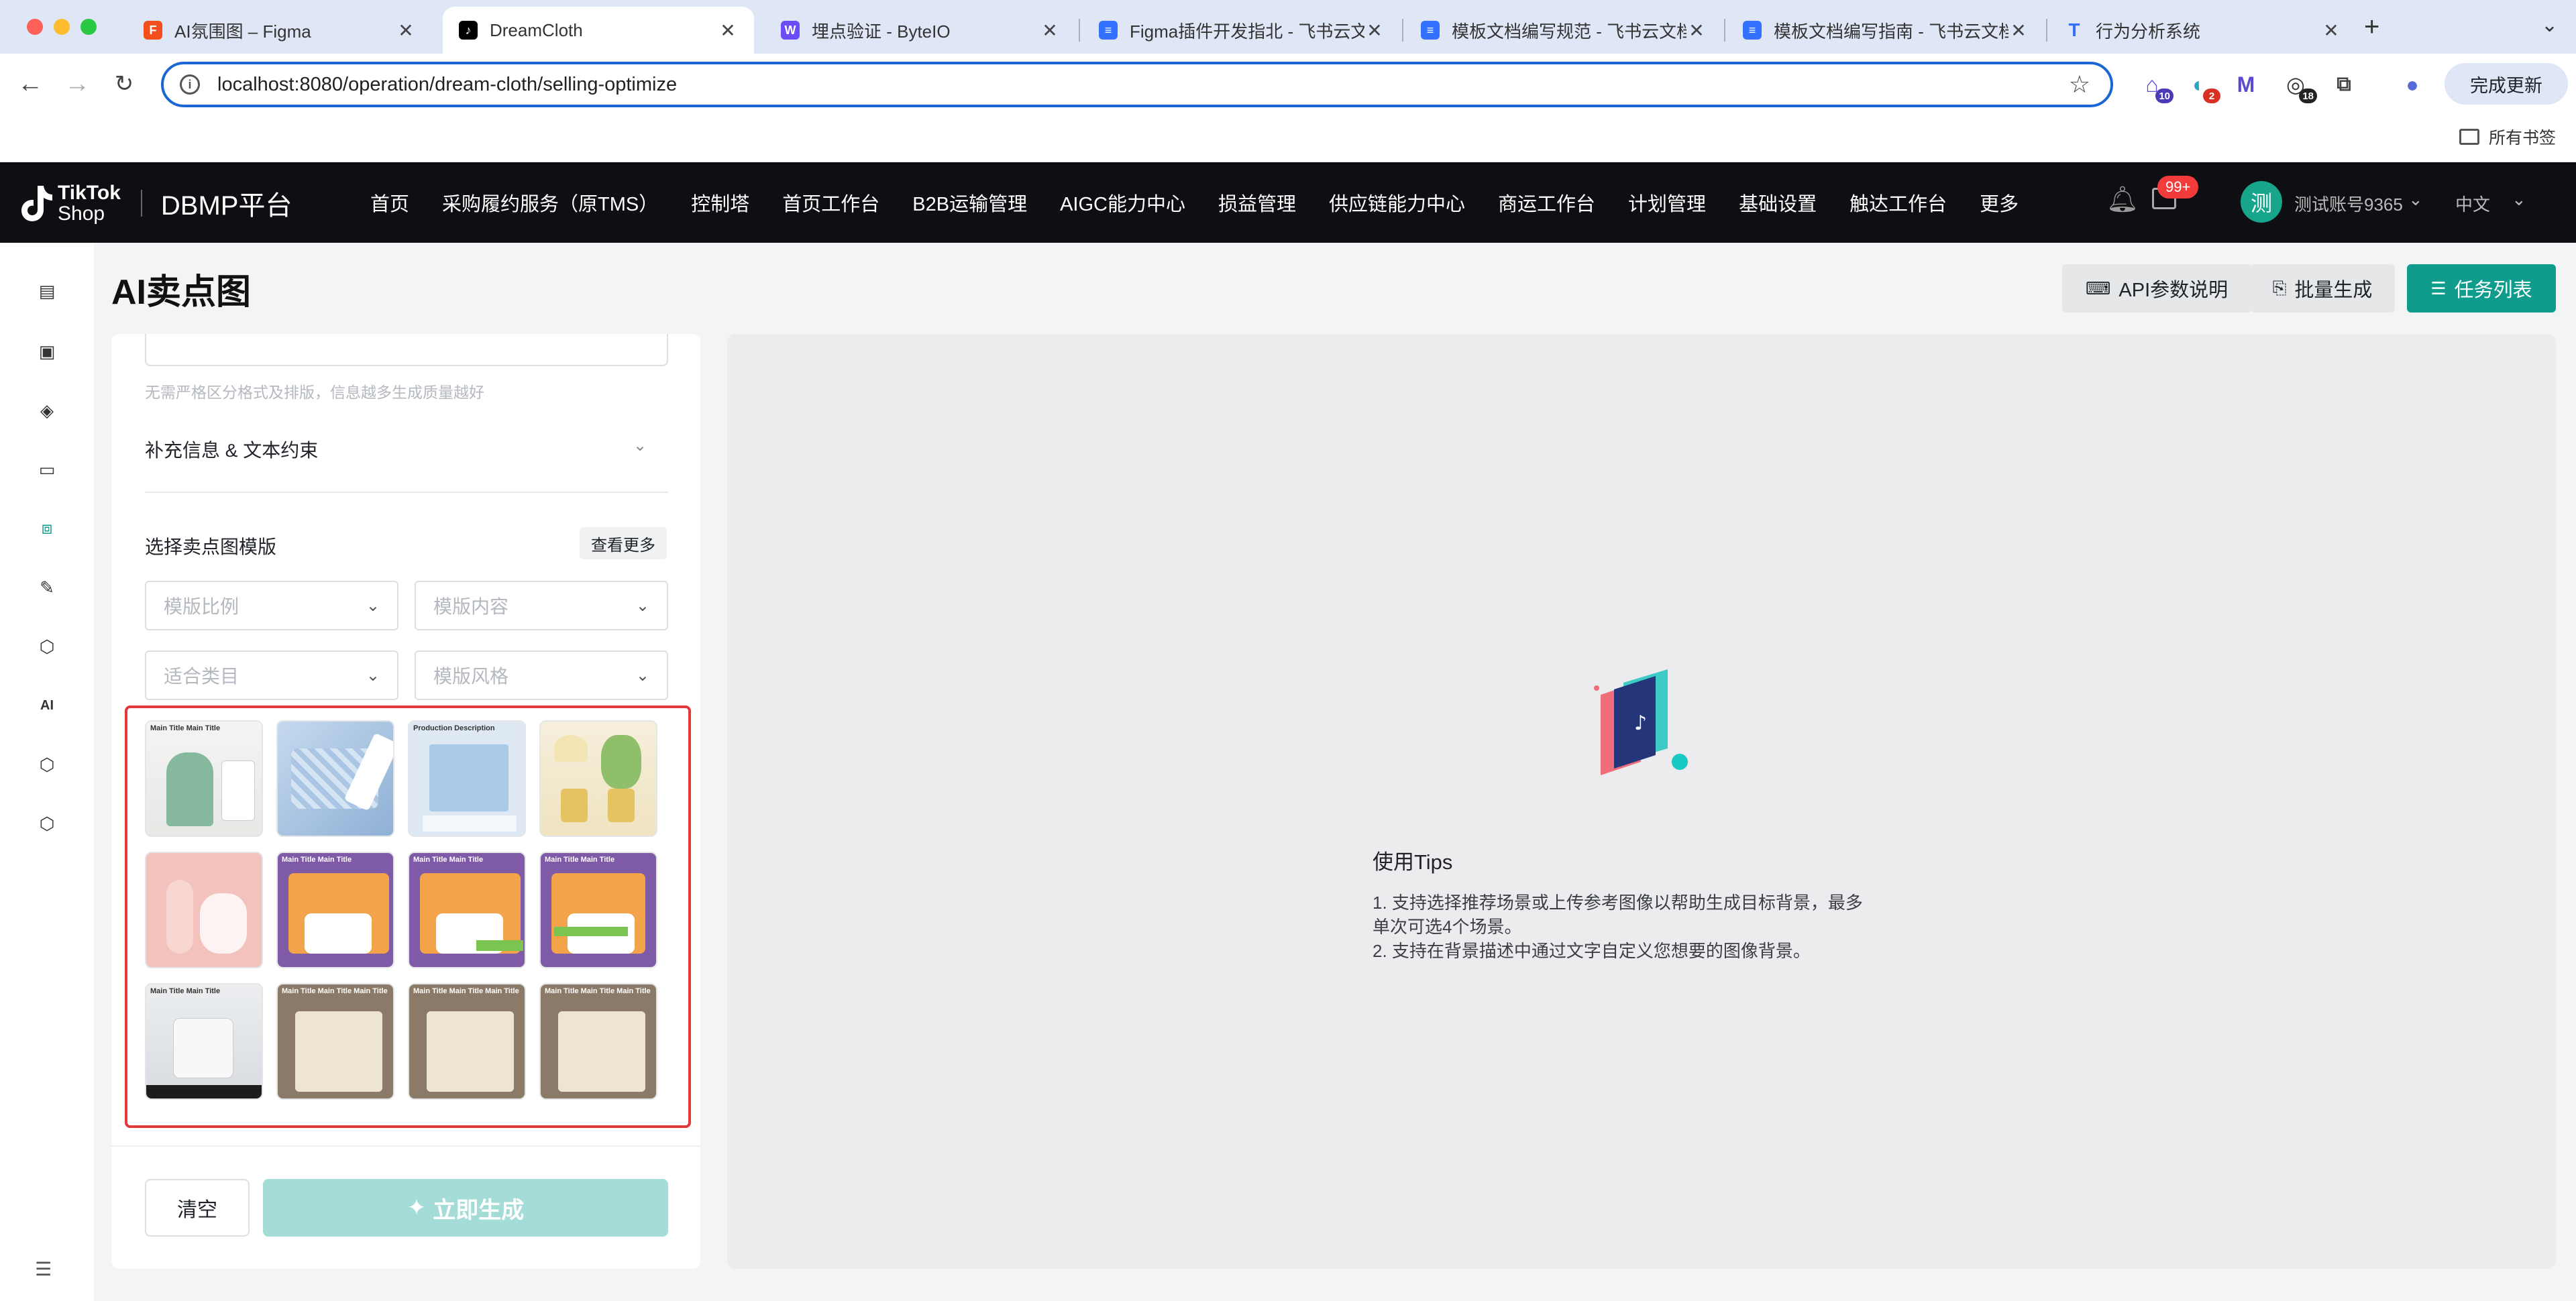 The width and height of the screenshot is (2576, 1301). Describe the element at coordinates (598, 30) in the screenshot. I see `browser-tab-active: ♪ DreamCloth ✕` at that location.